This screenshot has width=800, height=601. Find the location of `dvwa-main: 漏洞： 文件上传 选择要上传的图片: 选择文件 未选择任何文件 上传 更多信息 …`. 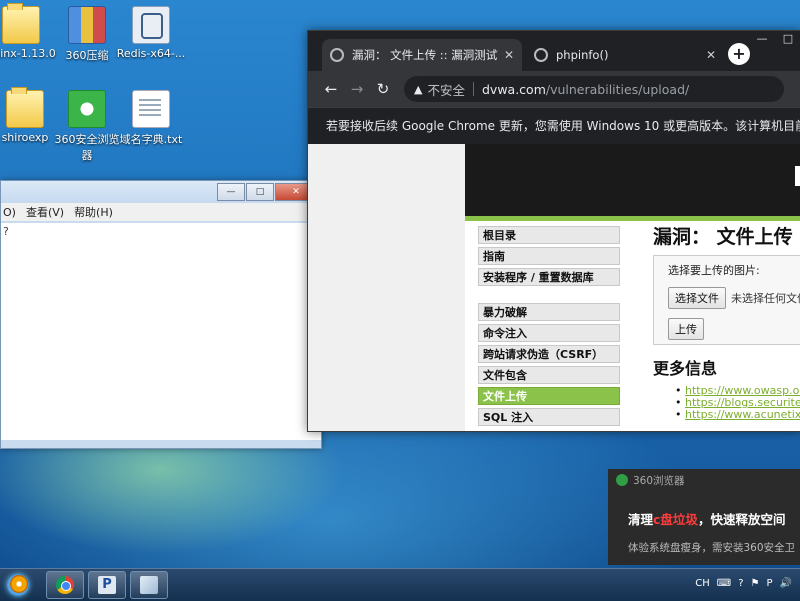

dvwa-main: 漏洞： 文件上传 选择要上传的图片: 选择文件 未选择任何文件 上传 更多信息 … is located at coordinates (726, 321).